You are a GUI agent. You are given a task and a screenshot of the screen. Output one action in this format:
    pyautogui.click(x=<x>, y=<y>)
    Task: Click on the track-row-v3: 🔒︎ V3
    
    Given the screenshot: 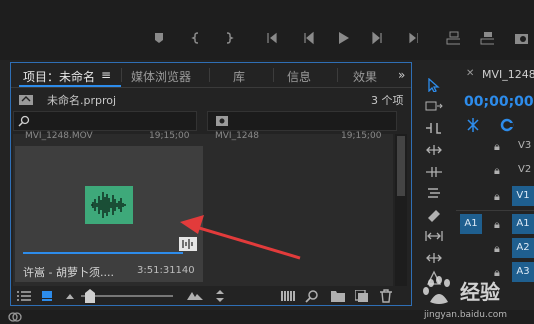 What is the action you would take?
    pyautogui.click(x=495, y=147)
    